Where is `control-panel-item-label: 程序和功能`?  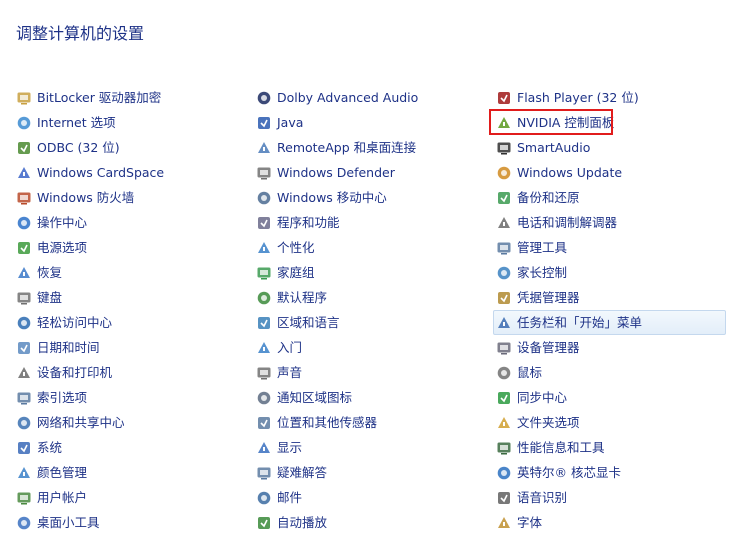 control-panel-item-label: 程序和功能 is located at coordinates (308, 222).